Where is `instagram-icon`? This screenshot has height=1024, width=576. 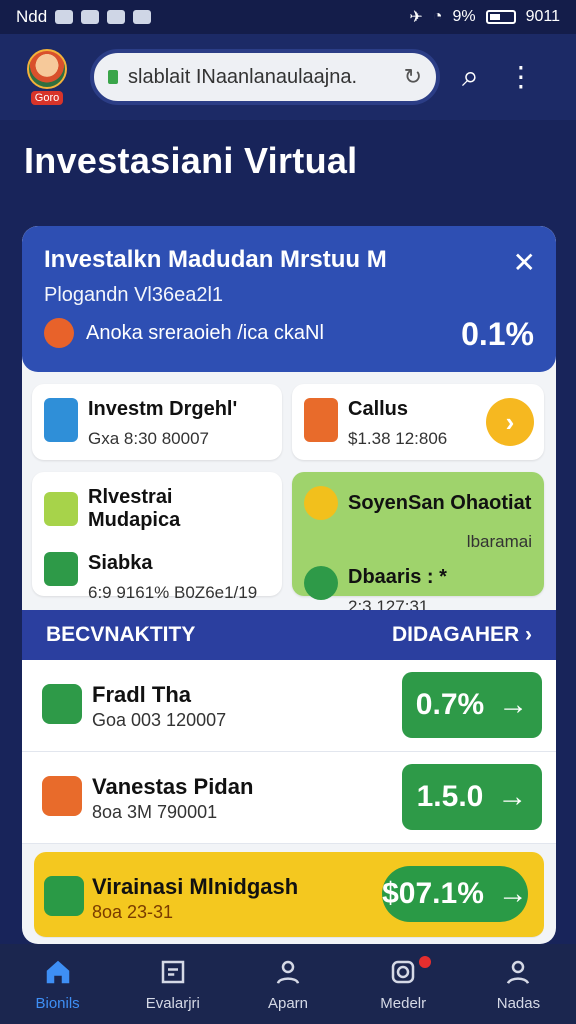 instagram-icon is located at coordinates (403, 971).